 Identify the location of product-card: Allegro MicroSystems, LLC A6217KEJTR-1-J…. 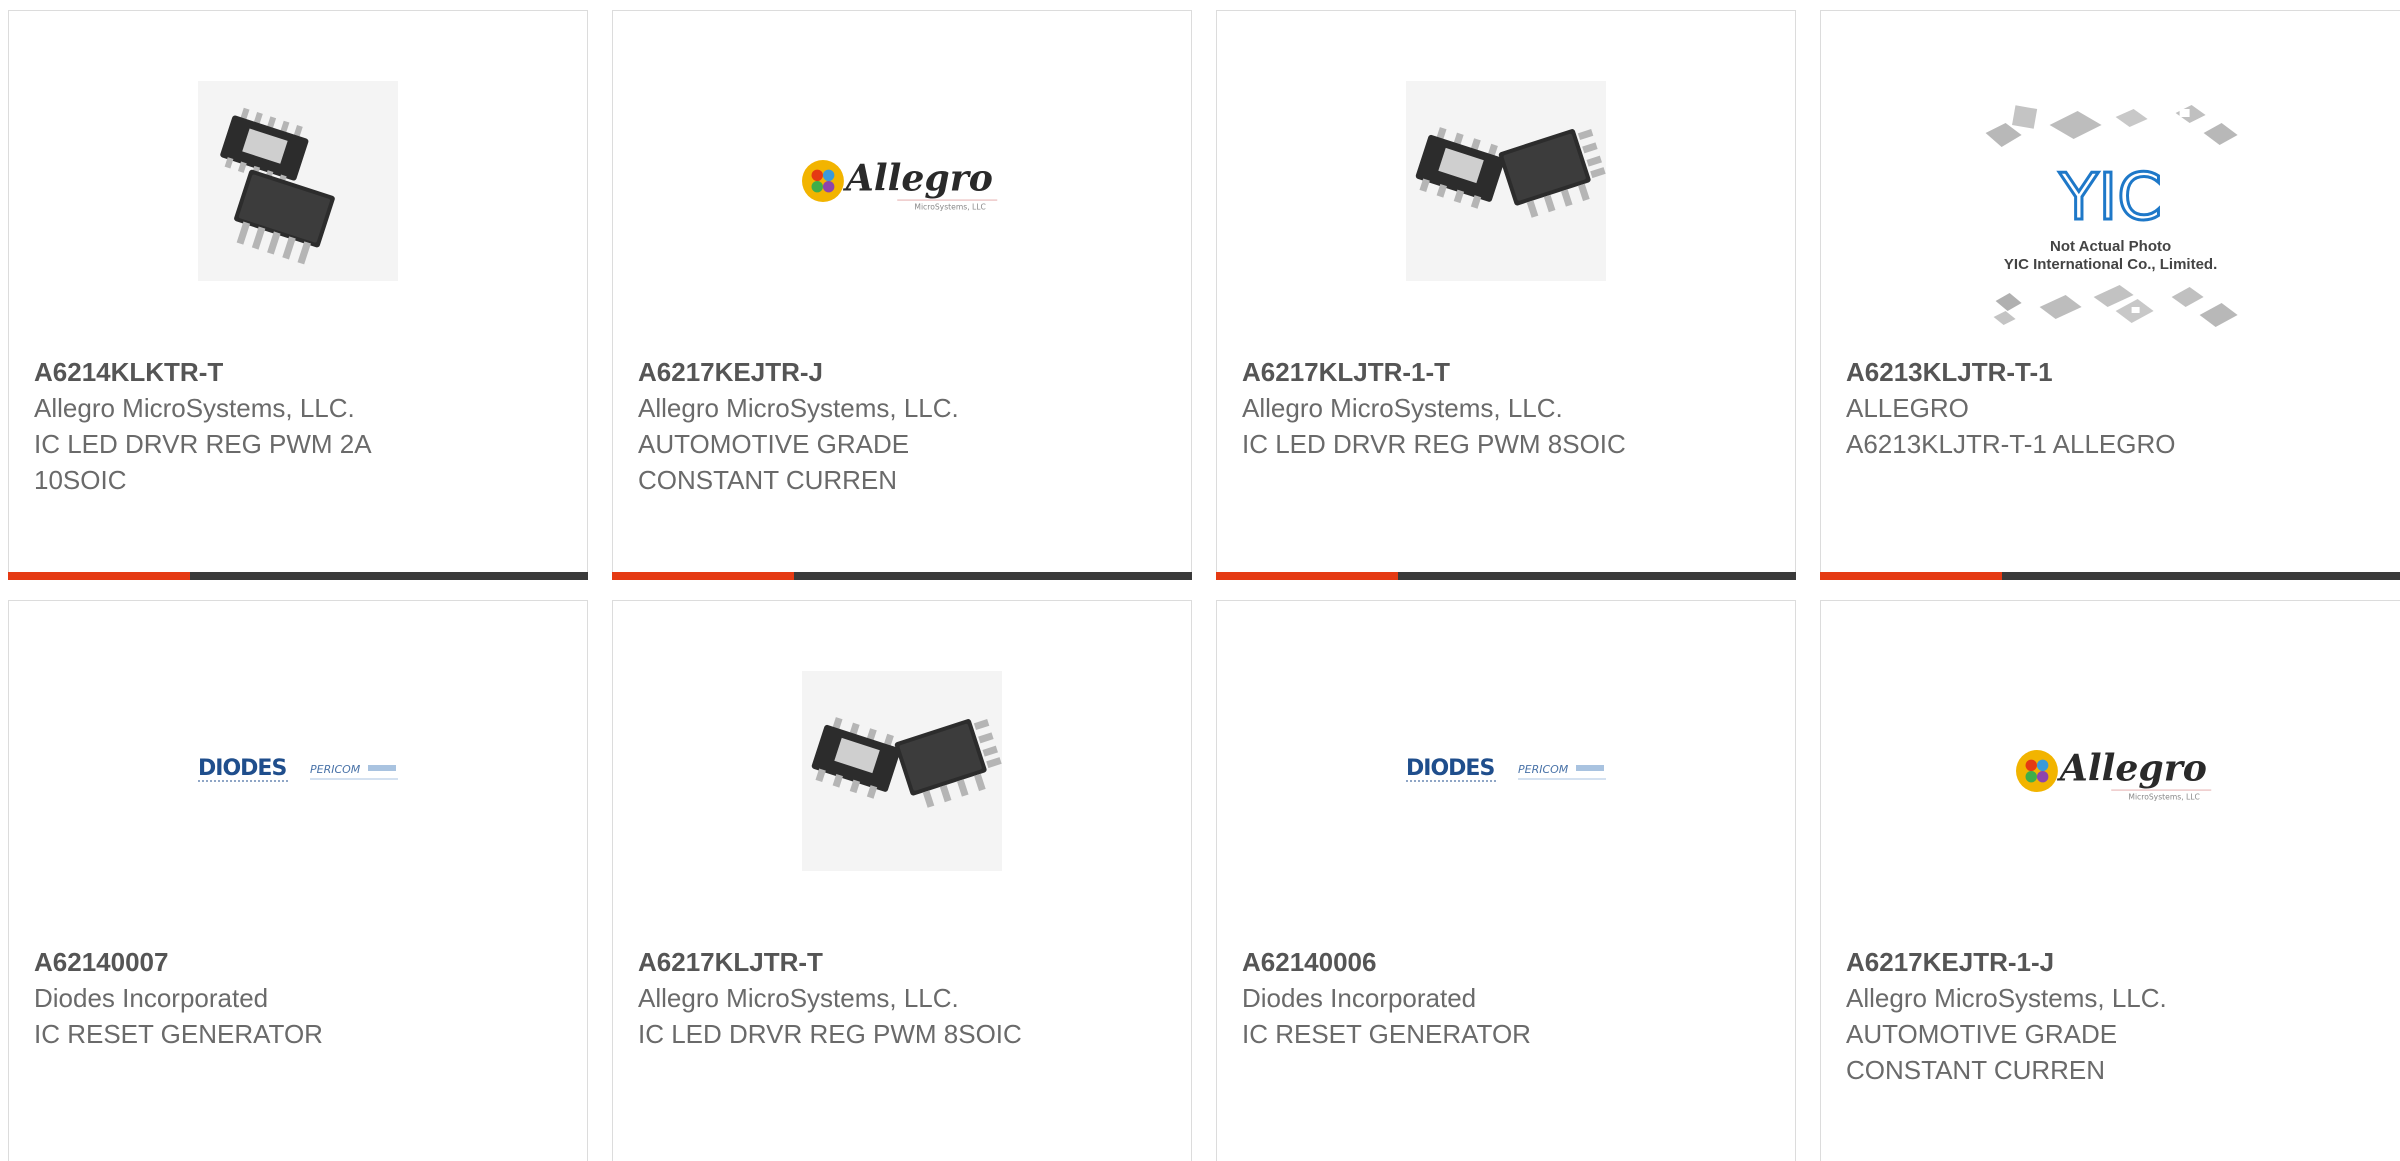
(2110, 880).